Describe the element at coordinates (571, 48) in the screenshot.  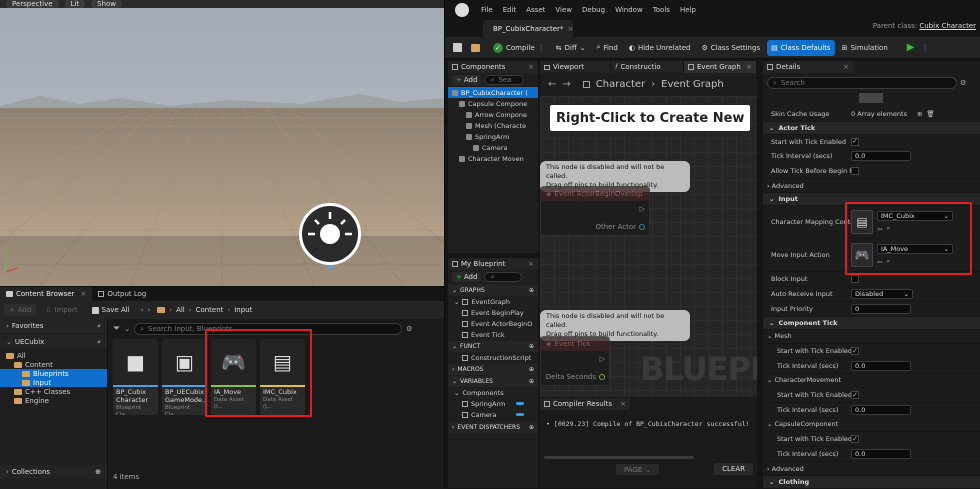
I see `diff-button: ⇆ Diff ⌄` at that location.